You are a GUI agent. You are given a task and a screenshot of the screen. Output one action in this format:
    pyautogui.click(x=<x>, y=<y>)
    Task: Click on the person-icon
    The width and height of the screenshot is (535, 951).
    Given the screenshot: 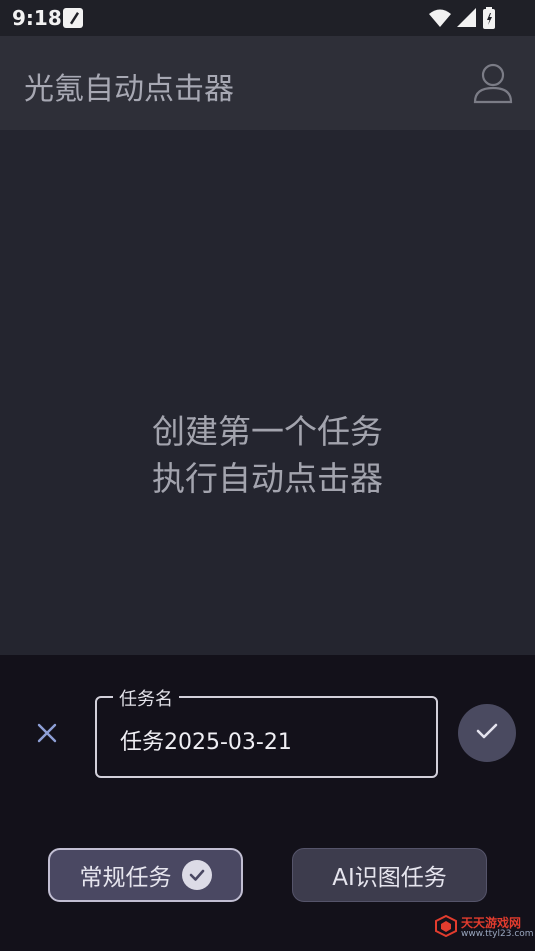 What is the action you would take?
    pyautogui.click(x=493, y=85)
    